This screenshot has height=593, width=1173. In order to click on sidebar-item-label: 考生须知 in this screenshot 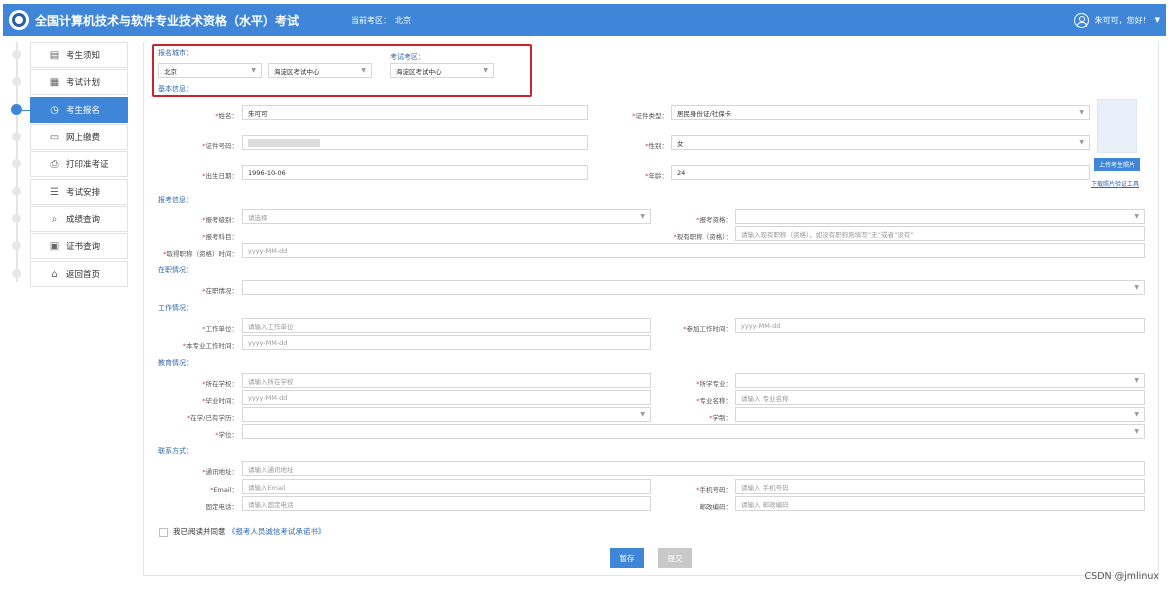, I will do `click(83, 56)`.